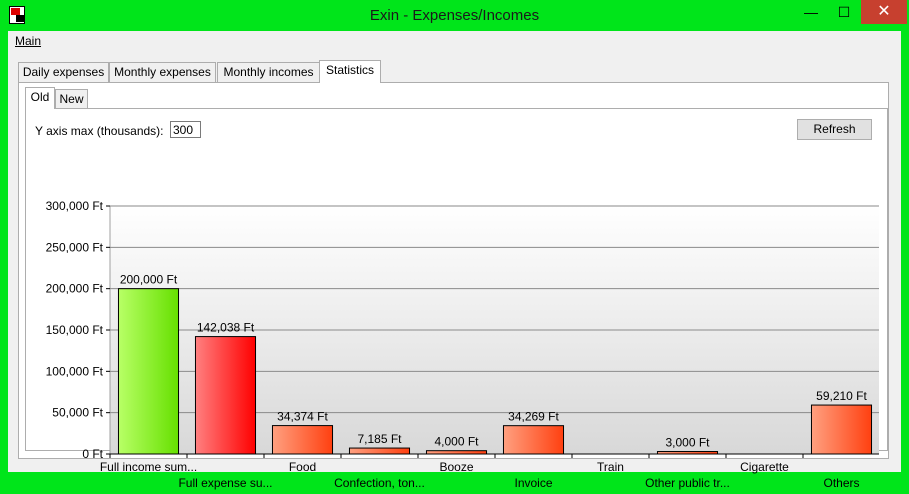  What do you see at coordinates (75, 247) in the screenshot?
I see `y-tick-label: 250,000 Ft` at bounding box center [75, 247].